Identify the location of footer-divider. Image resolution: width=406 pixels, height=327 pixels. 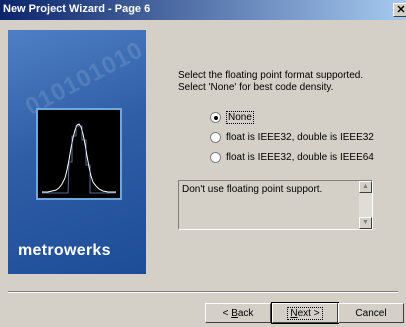
(203, 292).